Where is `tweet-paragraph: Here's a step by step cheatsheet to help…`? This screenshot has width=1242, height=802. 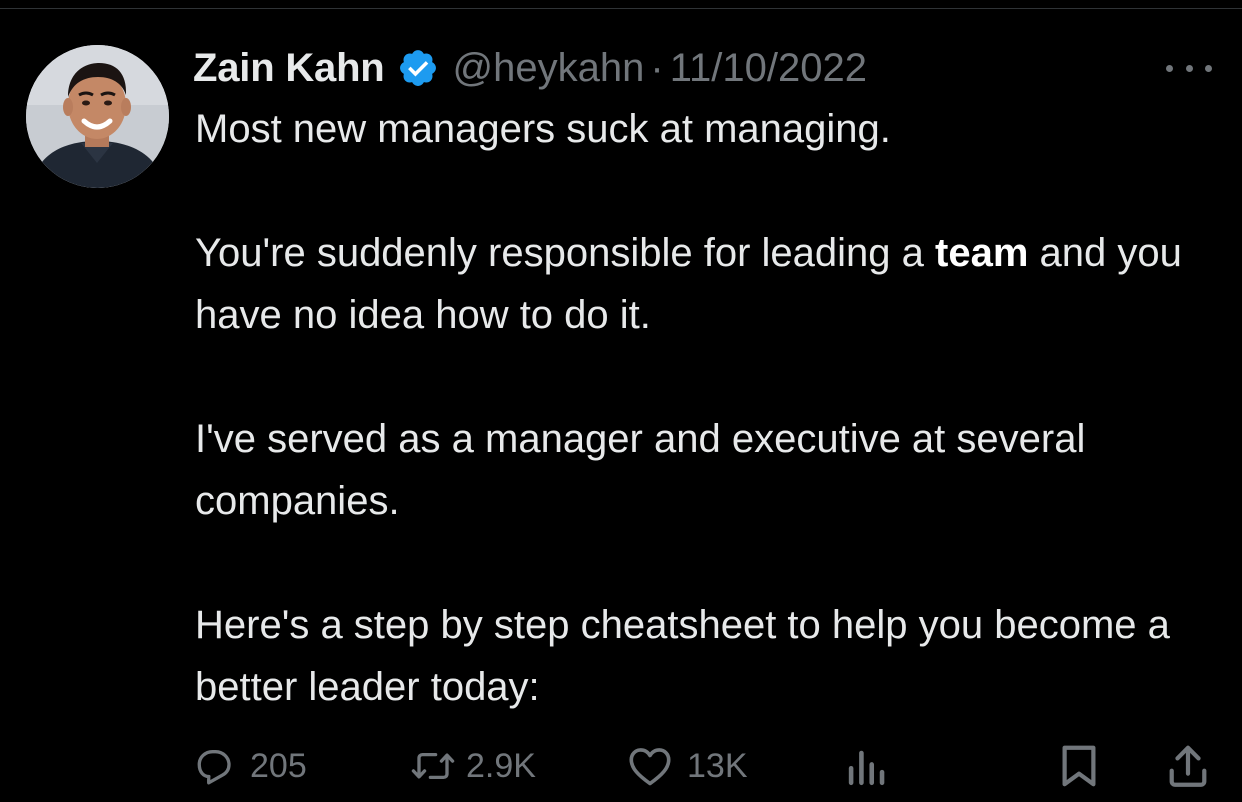 tweet-paragraph: Here's a step by step cheatsheet to help… is located at coordinates (682, 656).